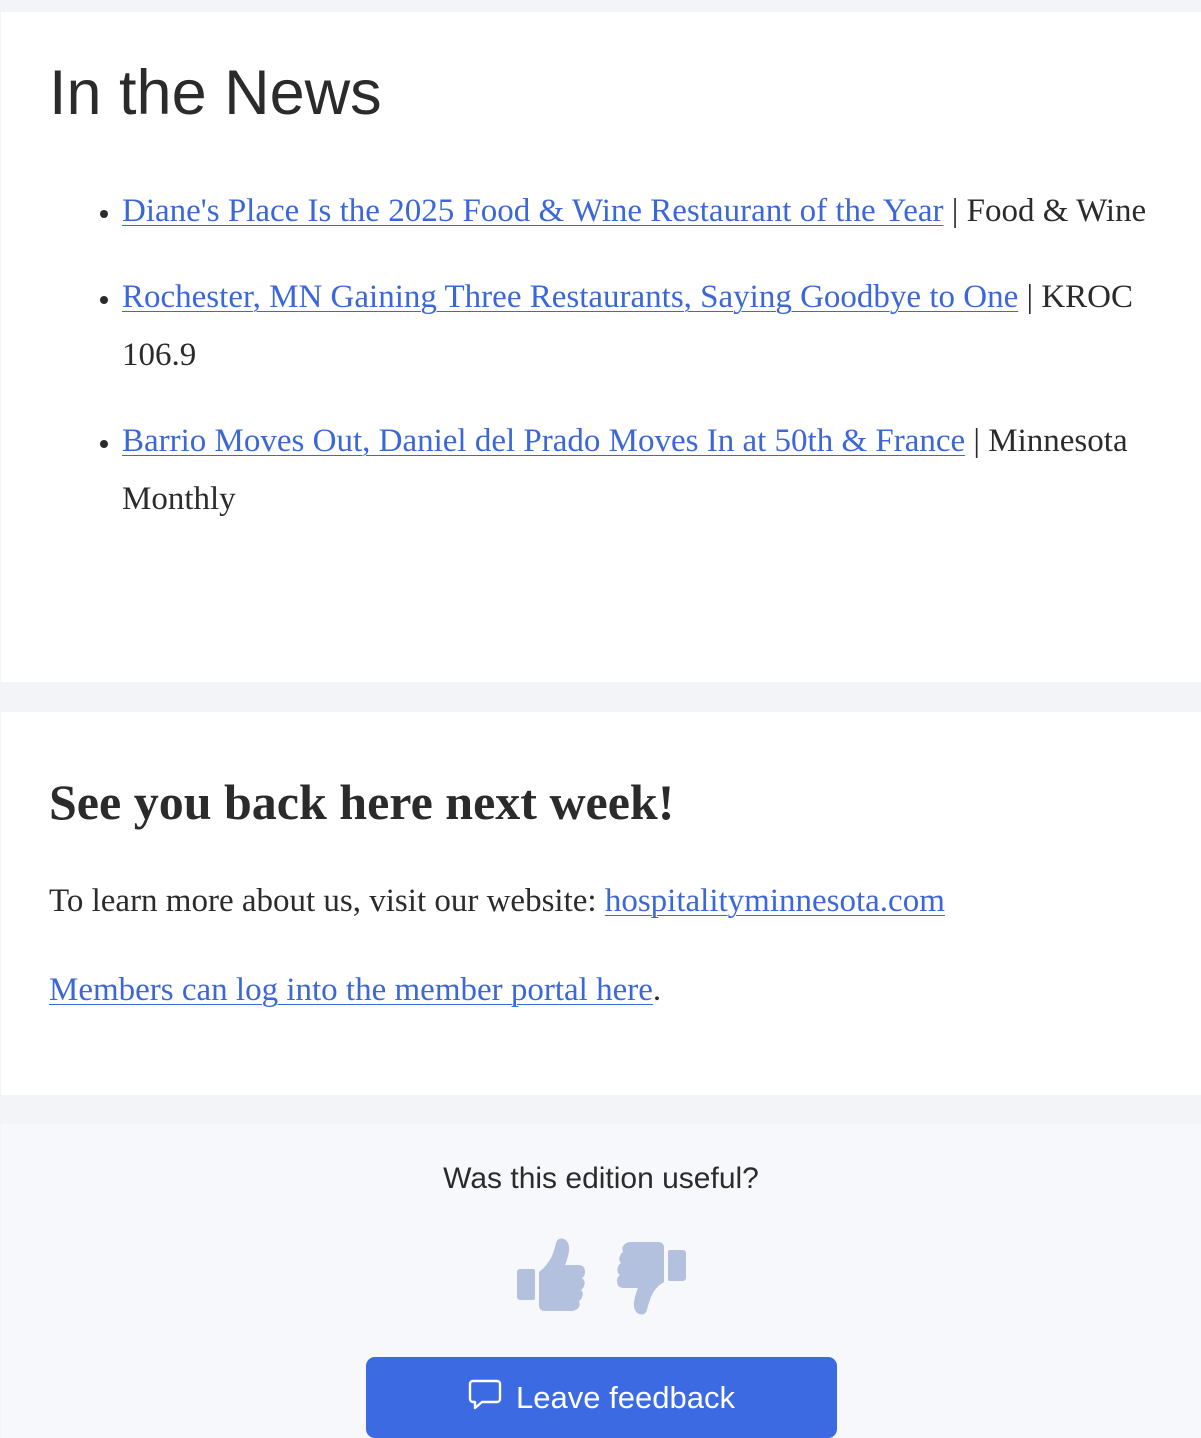 Image resolution: width=1201 pixels, height=1438 pixels. What do you see at coordinates (1045, 211) in the screenshot?
I see `news-source: | Food & Wine` at bounding box center [1045, 211].